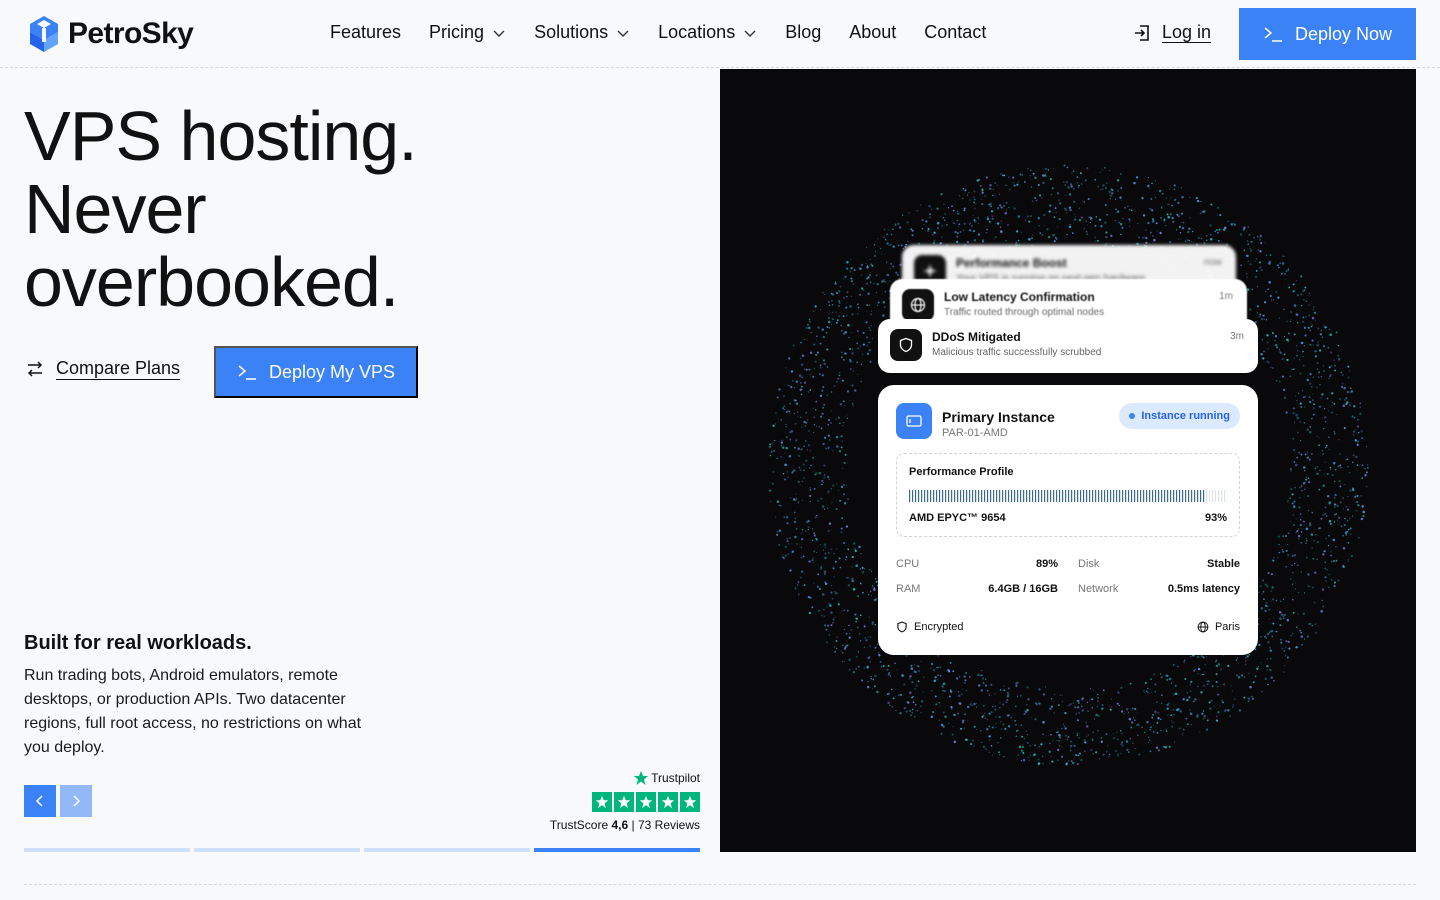  I want to click on stat-value: 6.4GB / 16GB, so click(1023, 588).